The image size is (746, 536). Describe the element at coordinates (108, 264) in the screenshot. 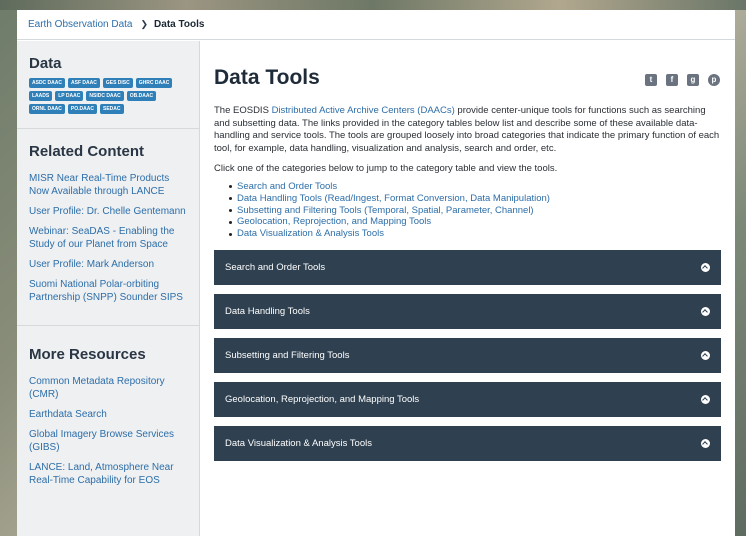

I see `related-link: User Profile: Mark Anderson` at that location.